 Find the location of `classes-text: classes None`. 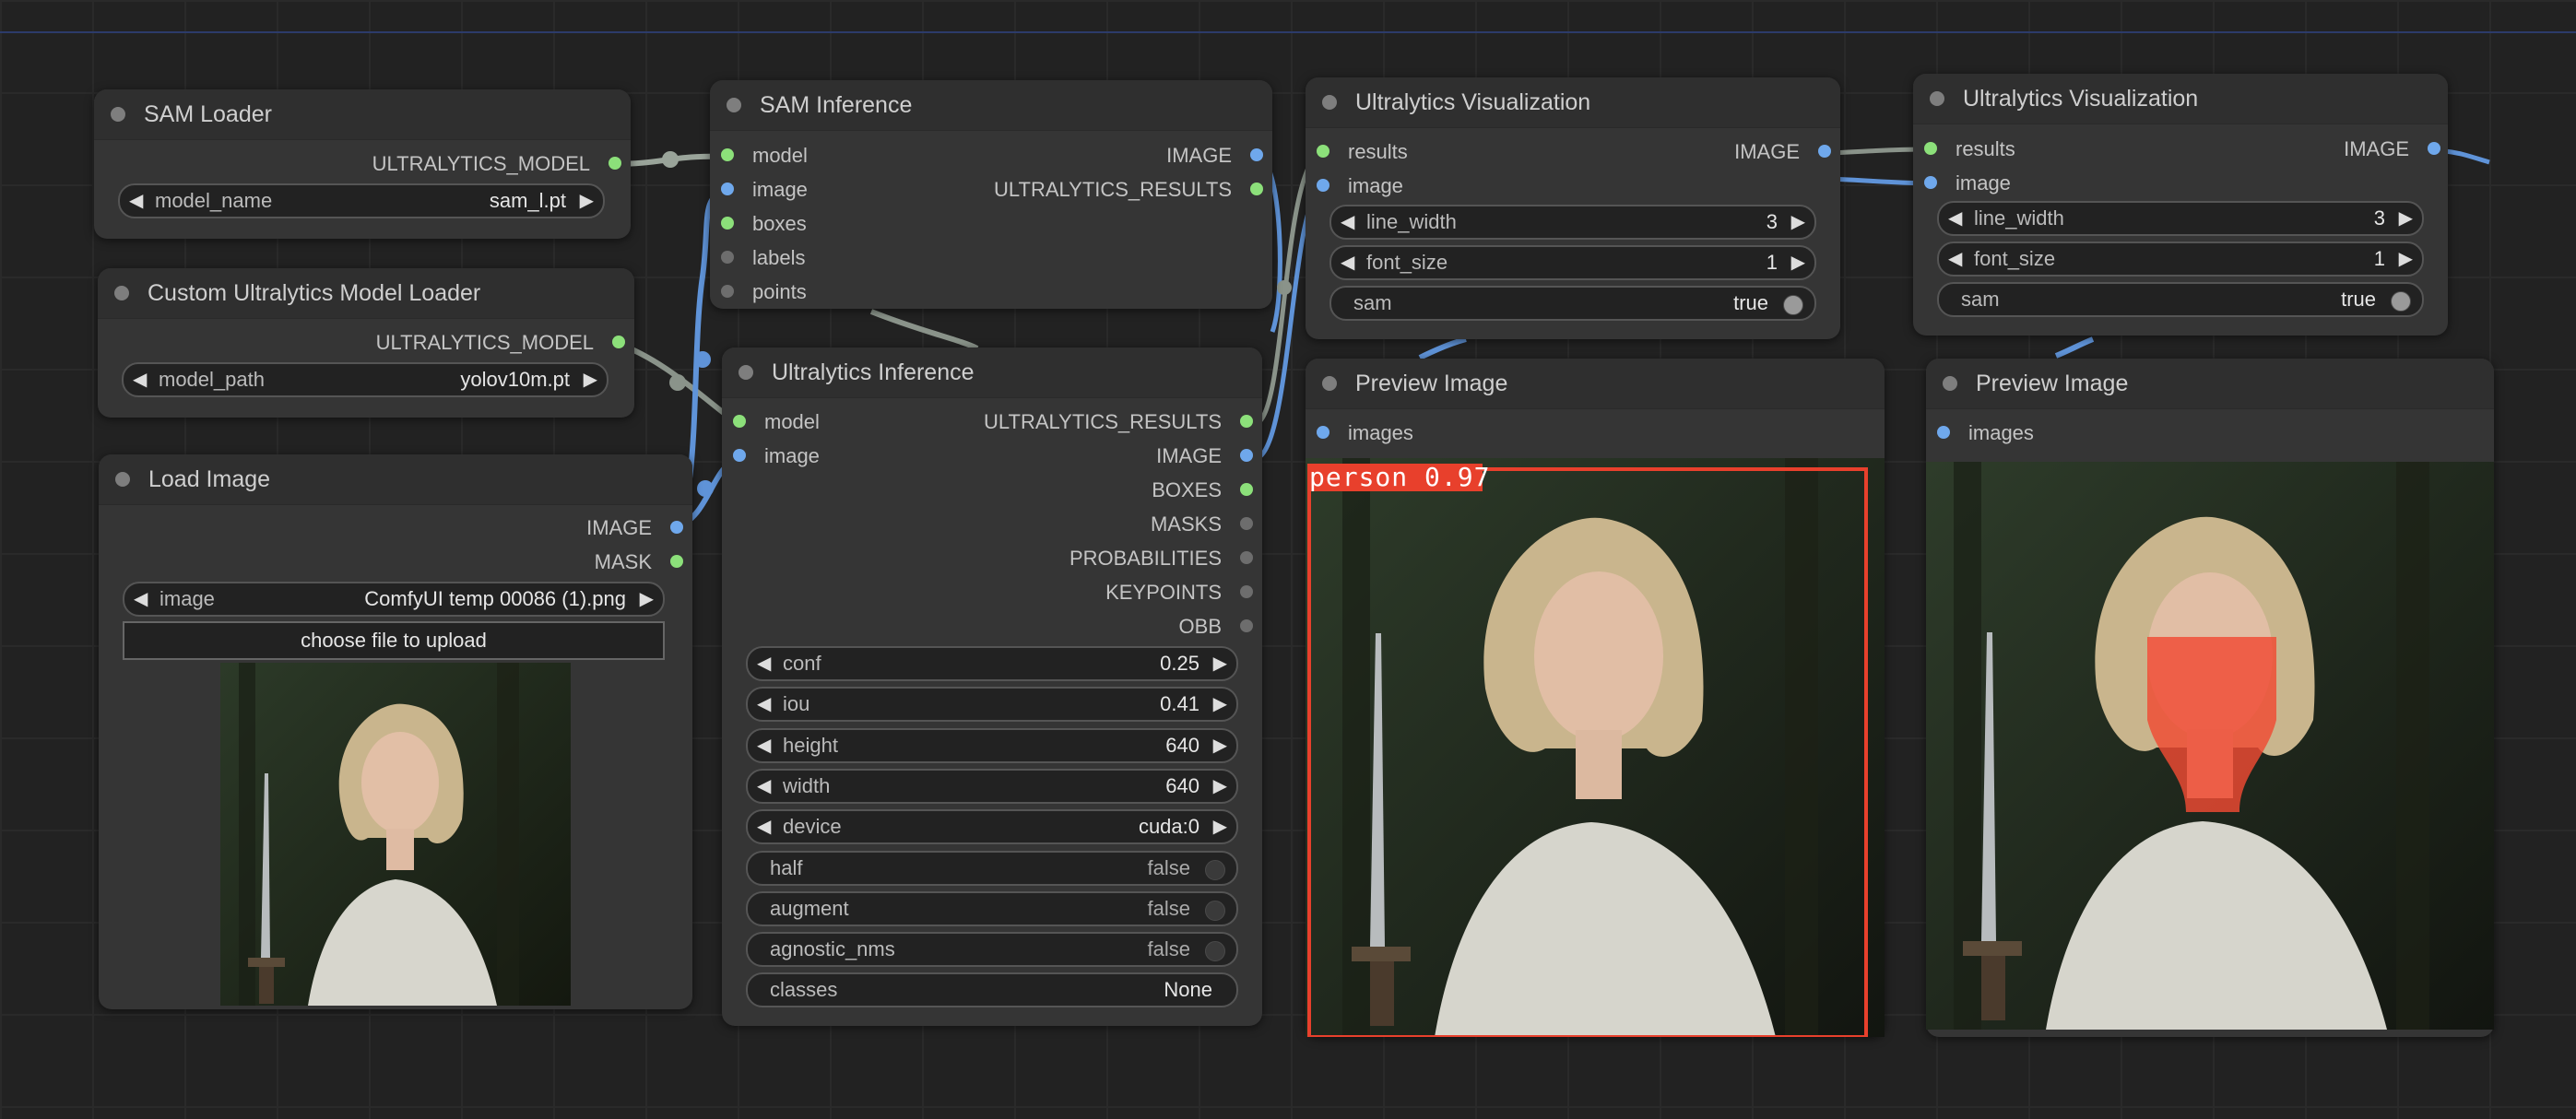

classes-text: classes None is located at coordinates (992, 989).